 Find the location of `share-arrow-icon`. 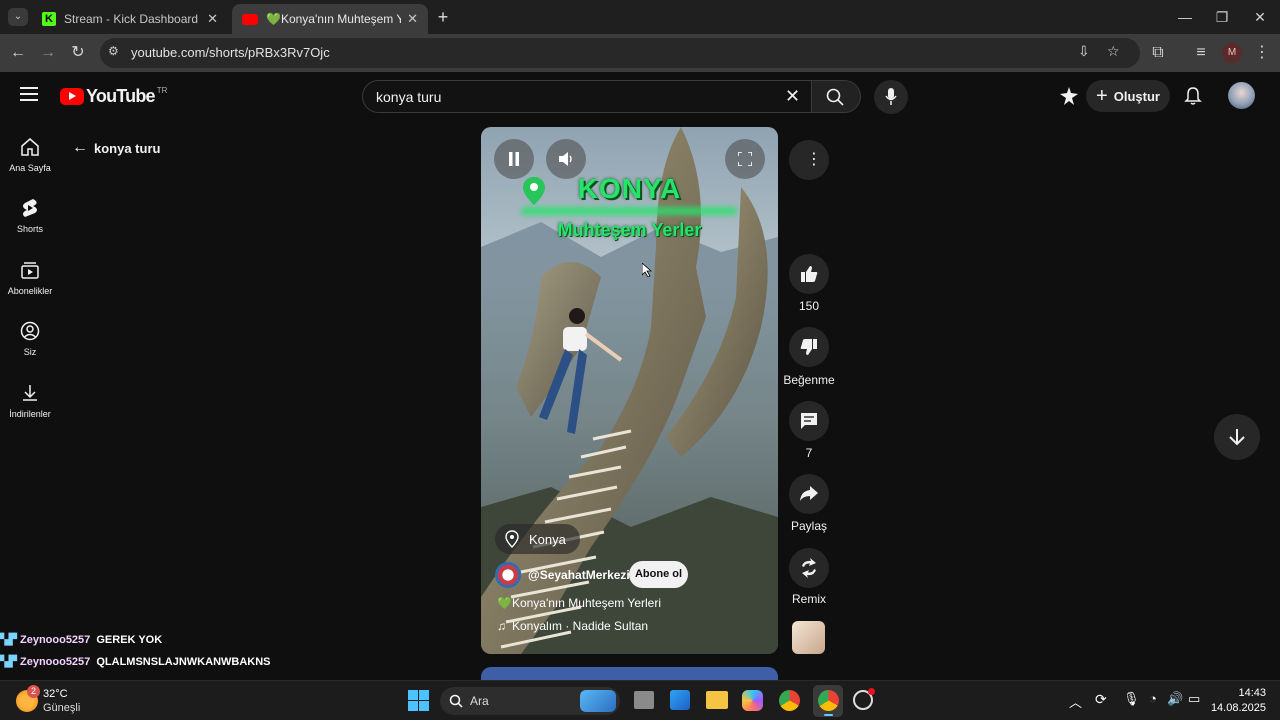

share-arrow-icon is located at coordinates (809, 493).